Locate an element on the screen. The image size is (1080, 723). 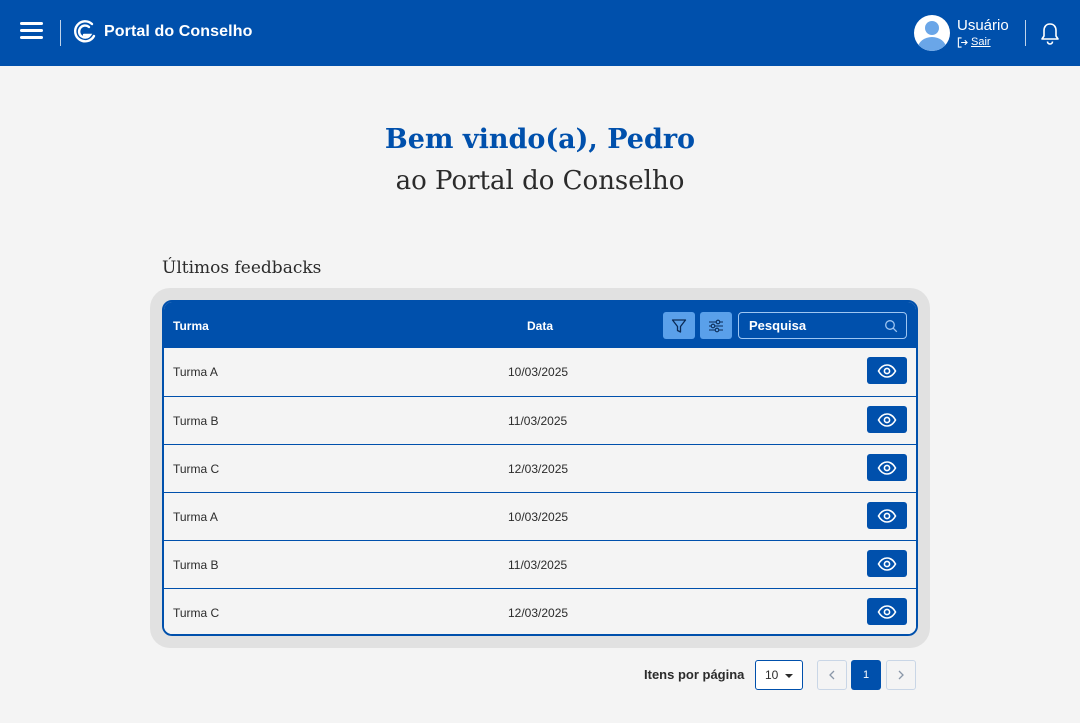
column-header-data: Data is located at coordinates (540, 326).